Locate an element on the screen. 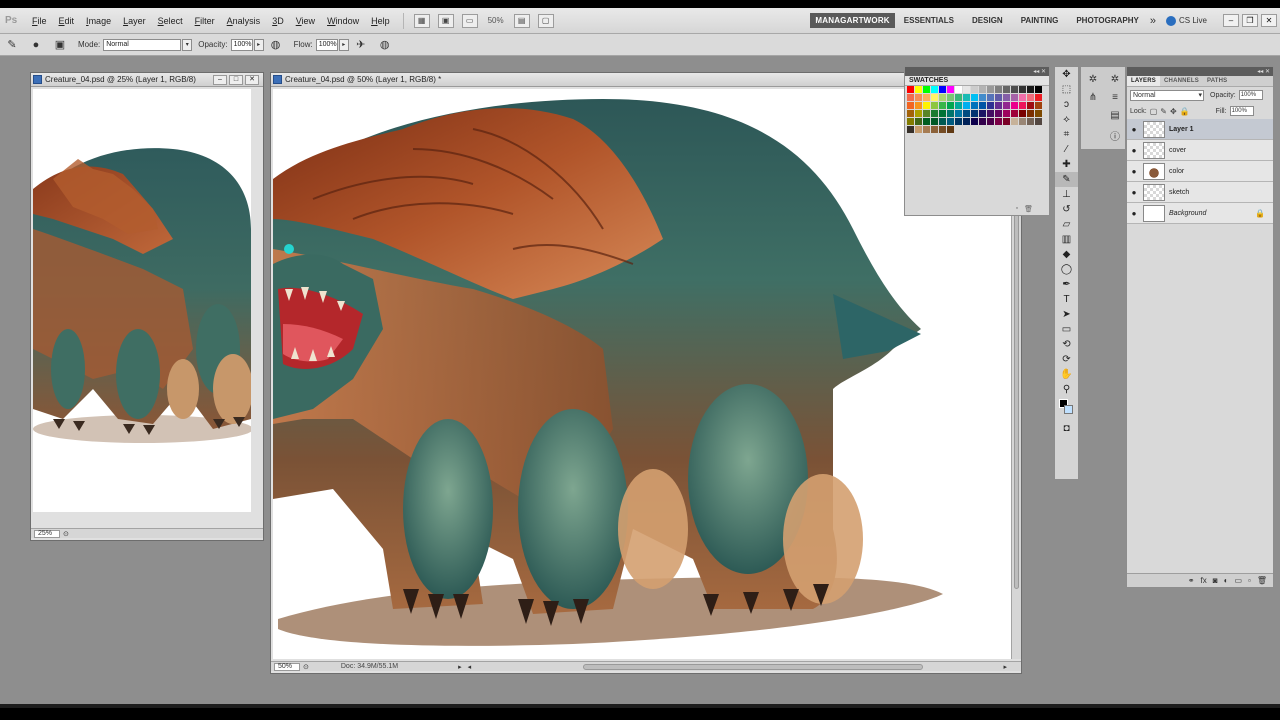 The image size is (1280, 720). eraser-tool-icon: ▱ is located at coordinates (1066, 224).